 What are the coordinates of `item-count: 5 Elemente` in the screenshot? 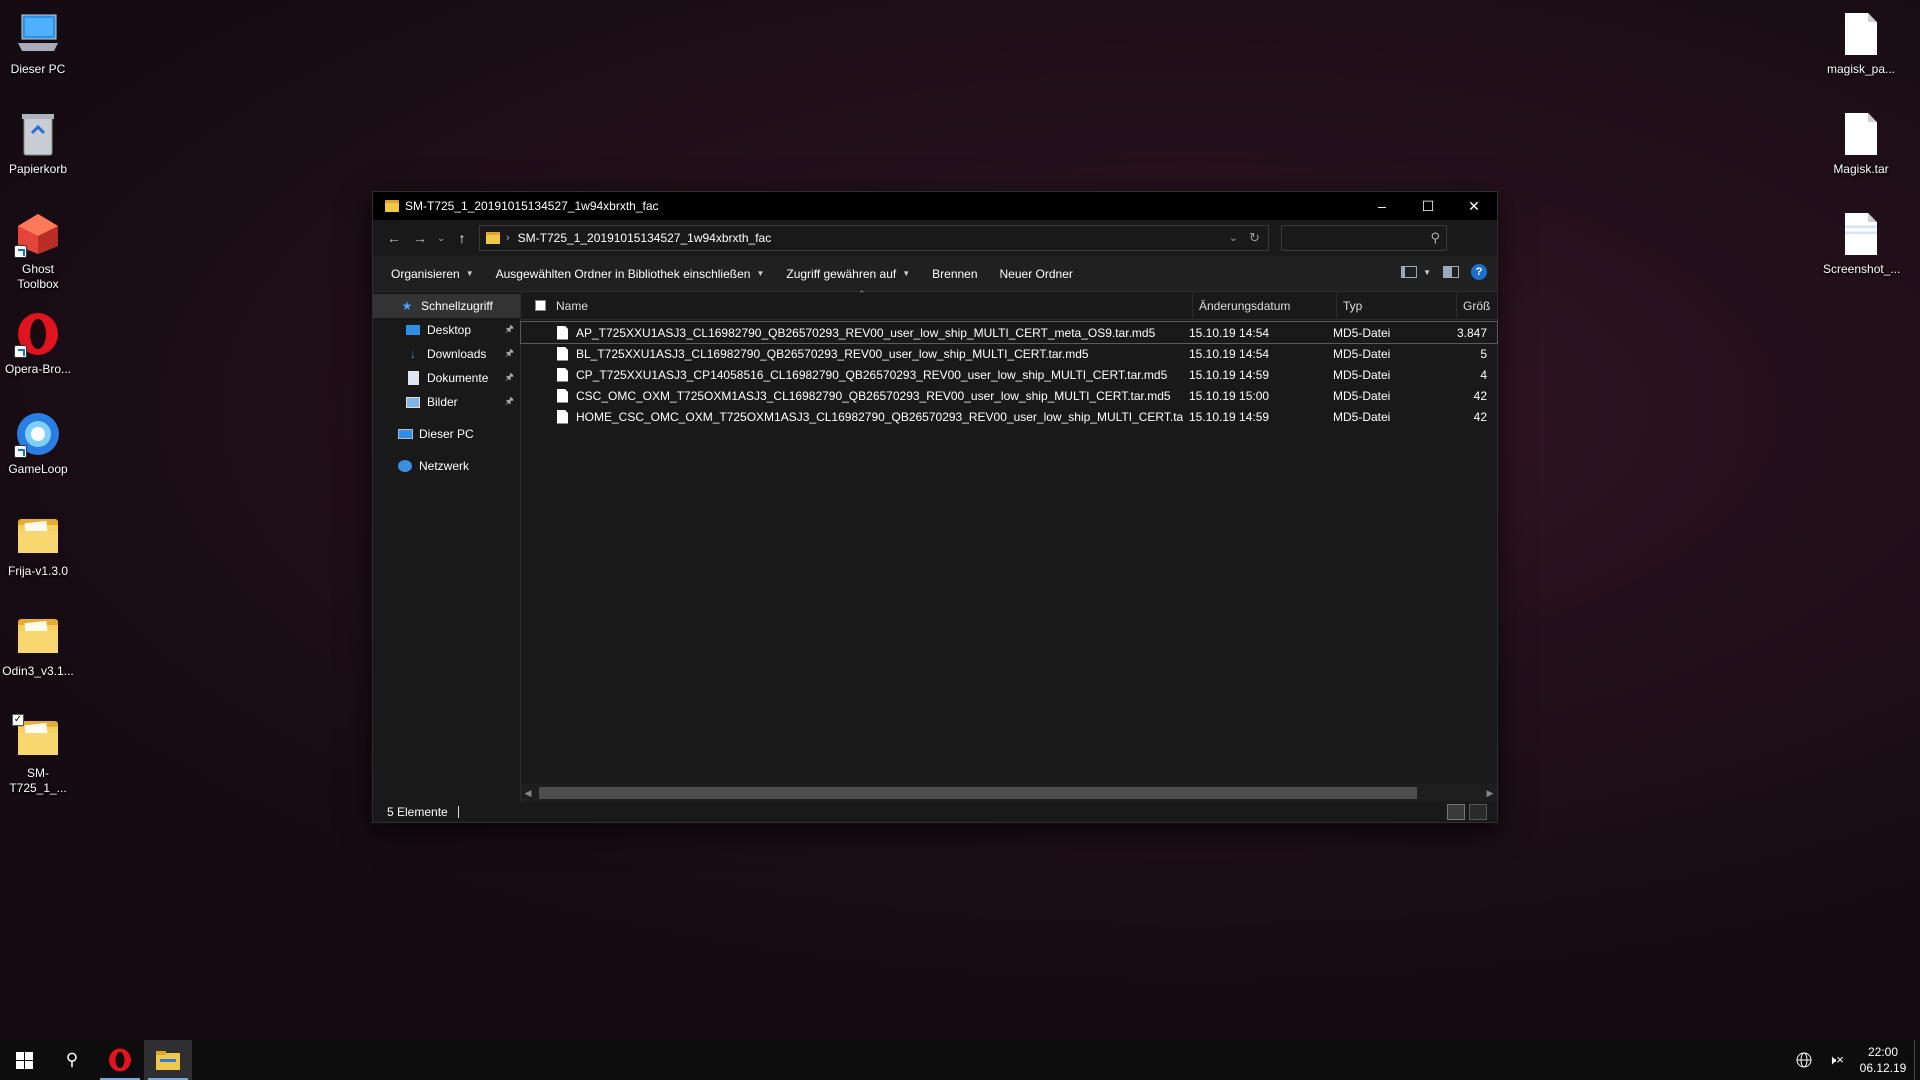 It's located at (417, 812).